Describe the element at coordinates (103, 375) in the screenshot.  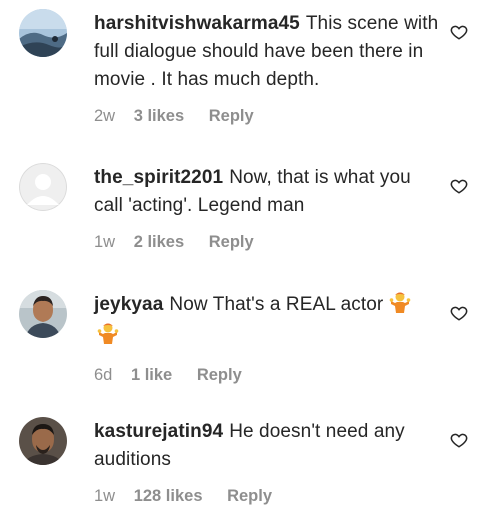
I see `comment-time: 6d` at that location.